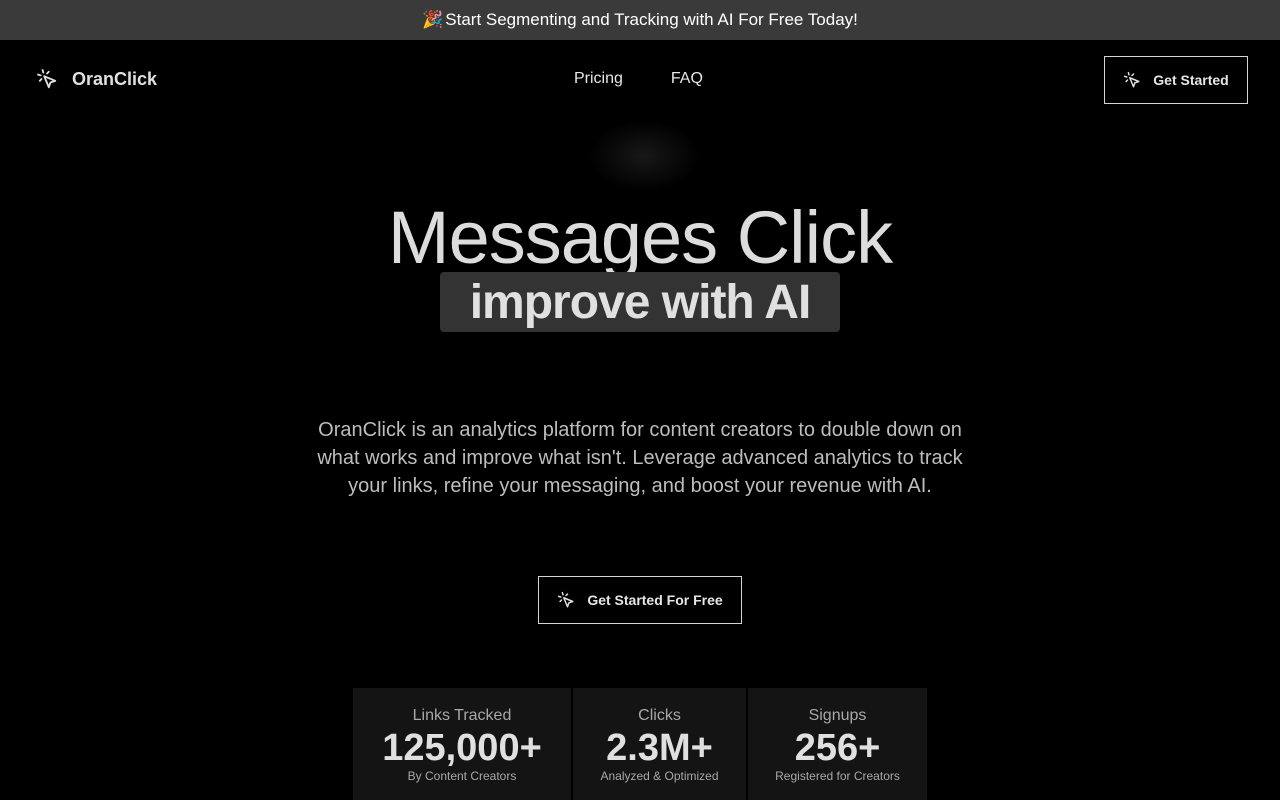 The image size is (1280, 800). What do you see at coordinates (655, 600) in the screenshot?
I see `get-started-free-label: Get Started For Free` at bounding box center [655, 600].